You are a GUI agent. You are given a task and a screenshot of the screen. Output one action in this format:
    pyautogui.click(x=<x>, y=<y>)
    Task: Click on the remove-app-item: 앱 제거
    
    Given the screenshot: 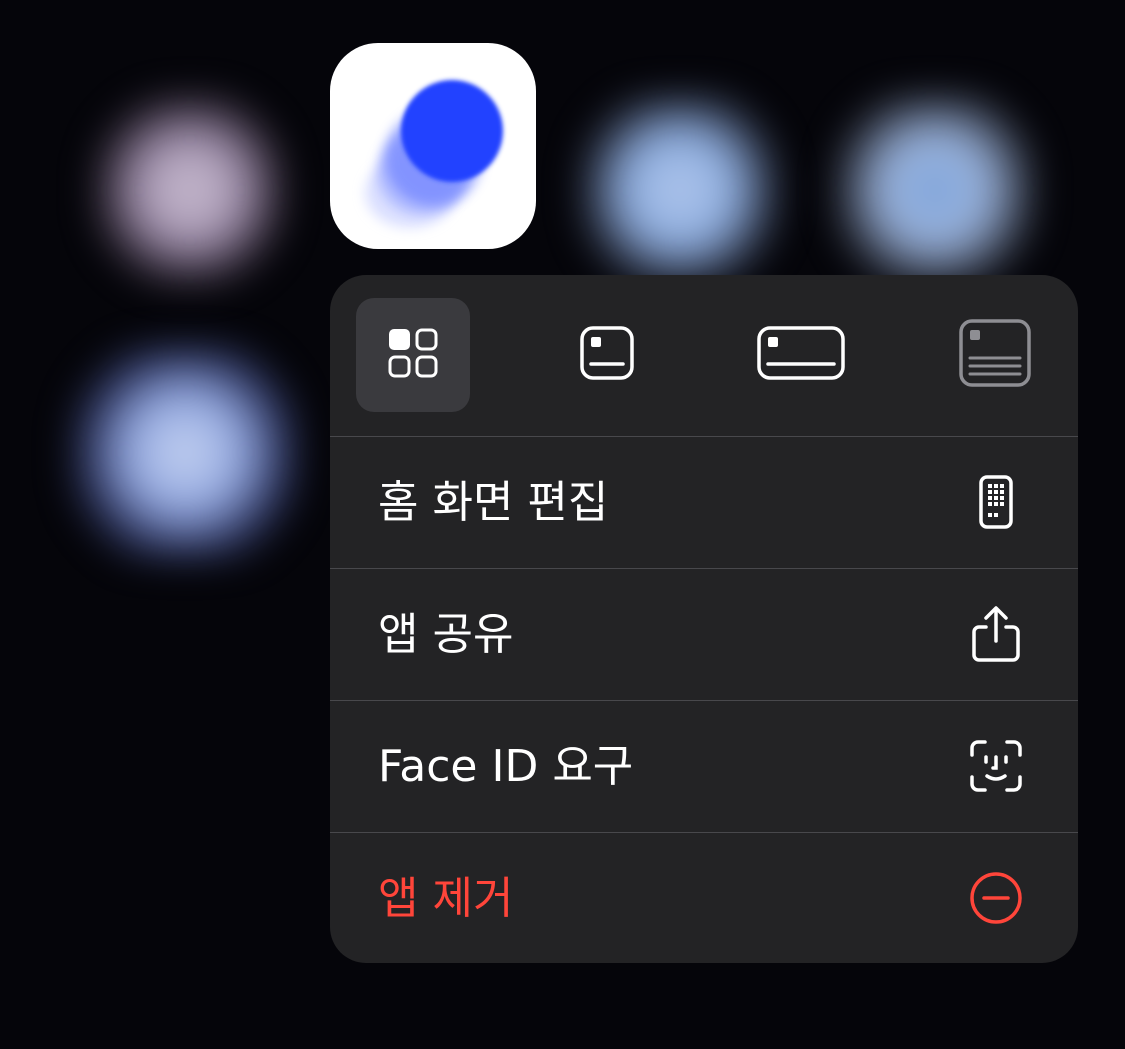 What is the action you would take?
    pyautogui.click(x=704, y=898)
    